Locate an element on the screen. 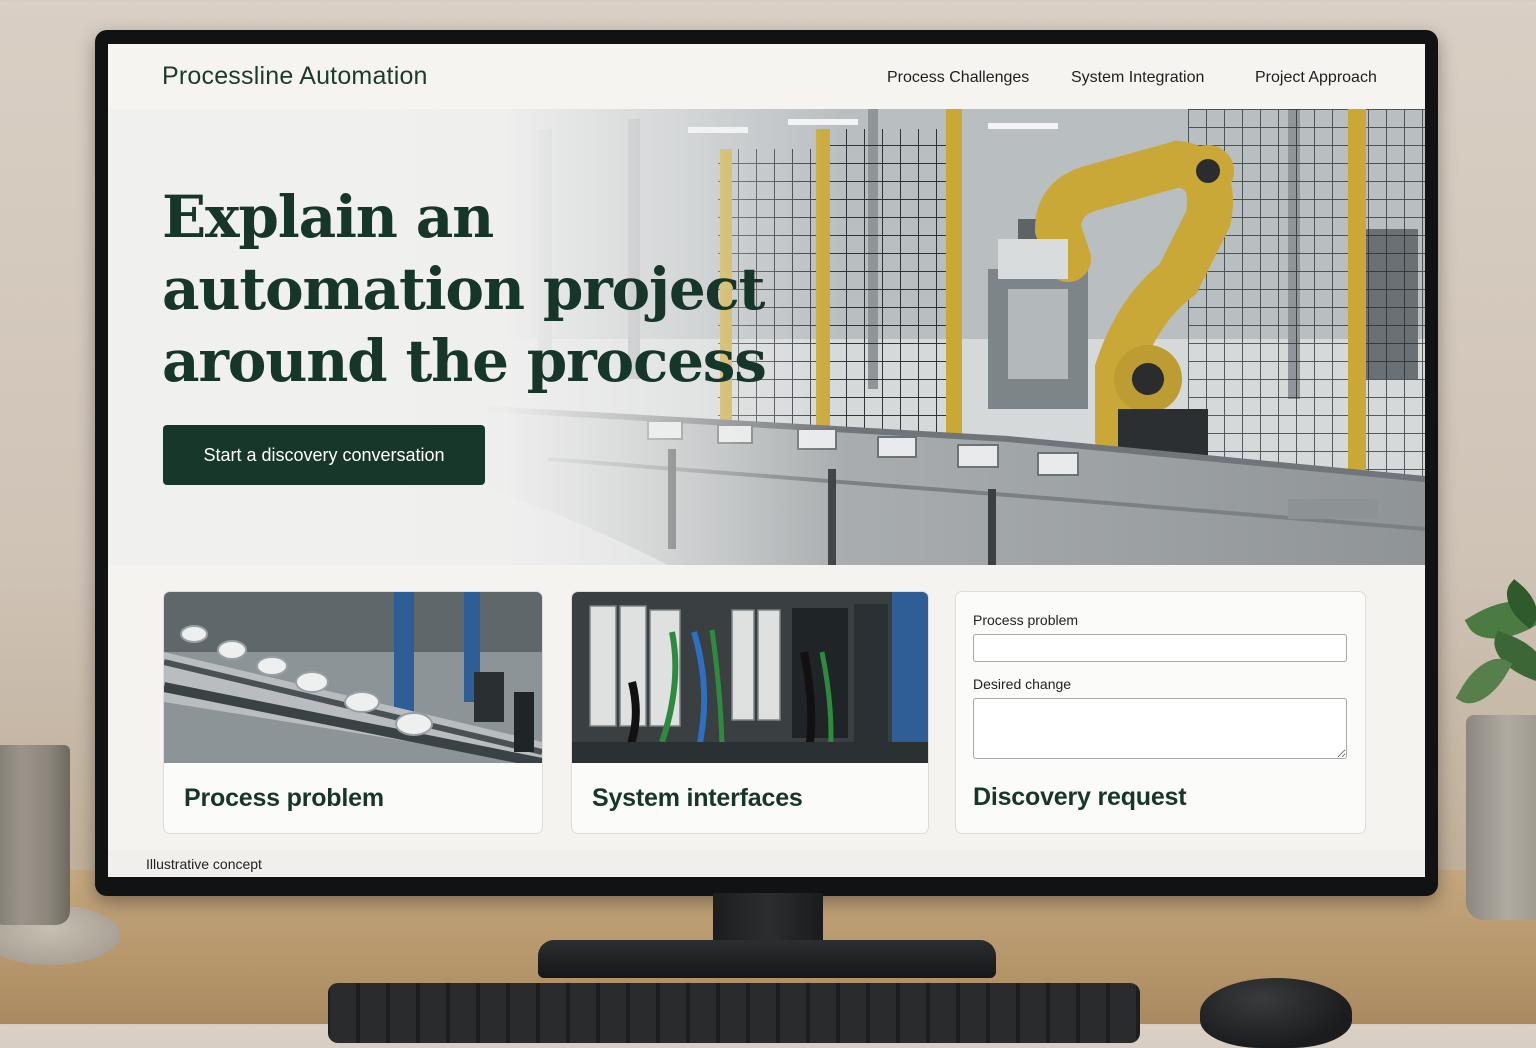 The width and height of the screenshot is (1536, 1048). process-problem-label: Process problem is located at coordinates (1026, 620).